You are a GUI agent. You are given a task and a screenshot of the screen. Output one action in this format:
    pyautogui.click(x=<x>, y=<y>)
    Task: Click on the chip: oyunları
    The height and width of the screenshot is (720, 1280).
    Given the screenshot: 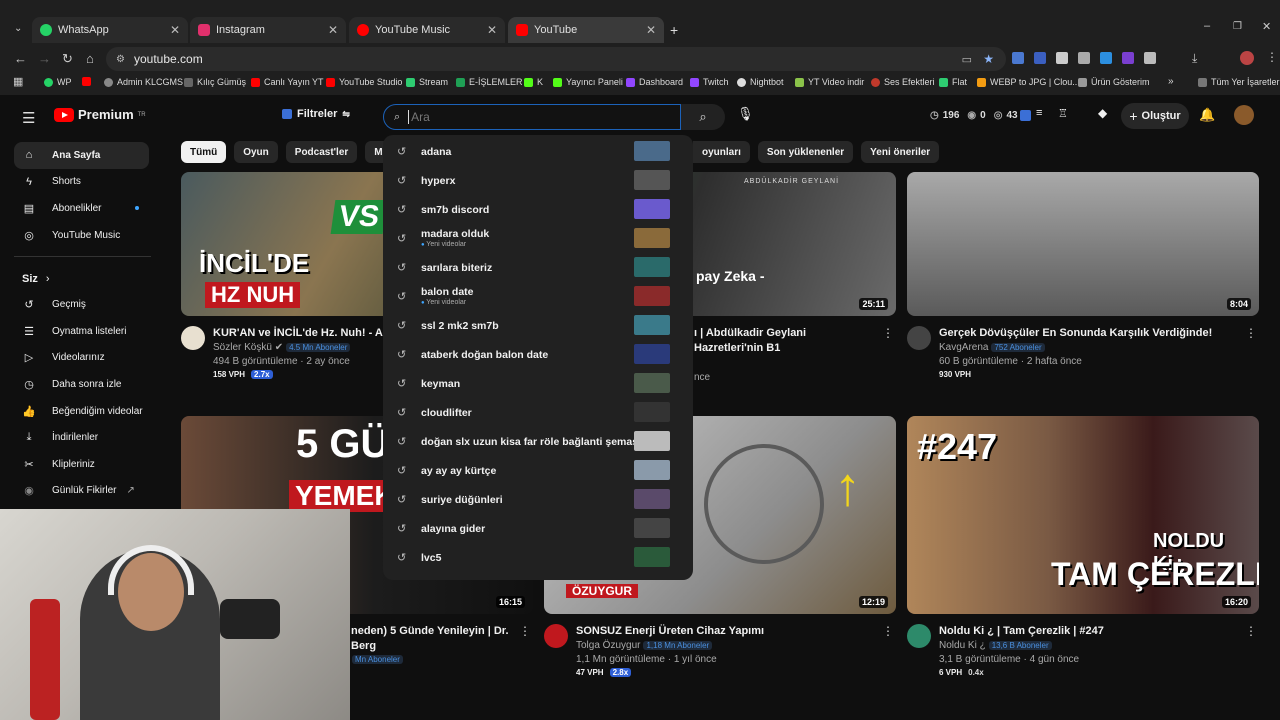 What is the action you would take?
    pyautogui.click(x=721, y=152)
    